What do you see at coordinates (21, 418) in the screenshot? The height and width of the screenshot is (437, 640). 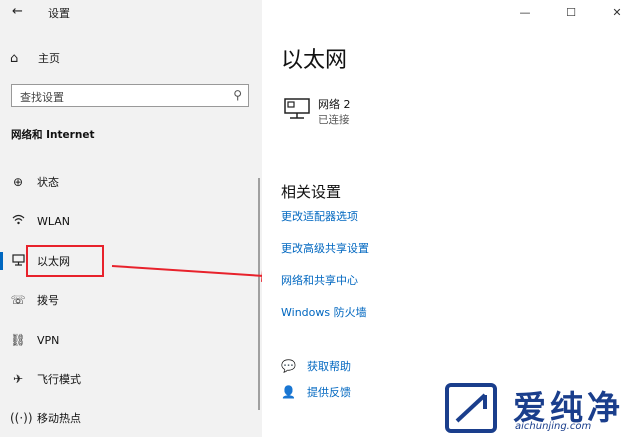 I see `hotspot-icon: ((·))` at bounding box center [21, 418].